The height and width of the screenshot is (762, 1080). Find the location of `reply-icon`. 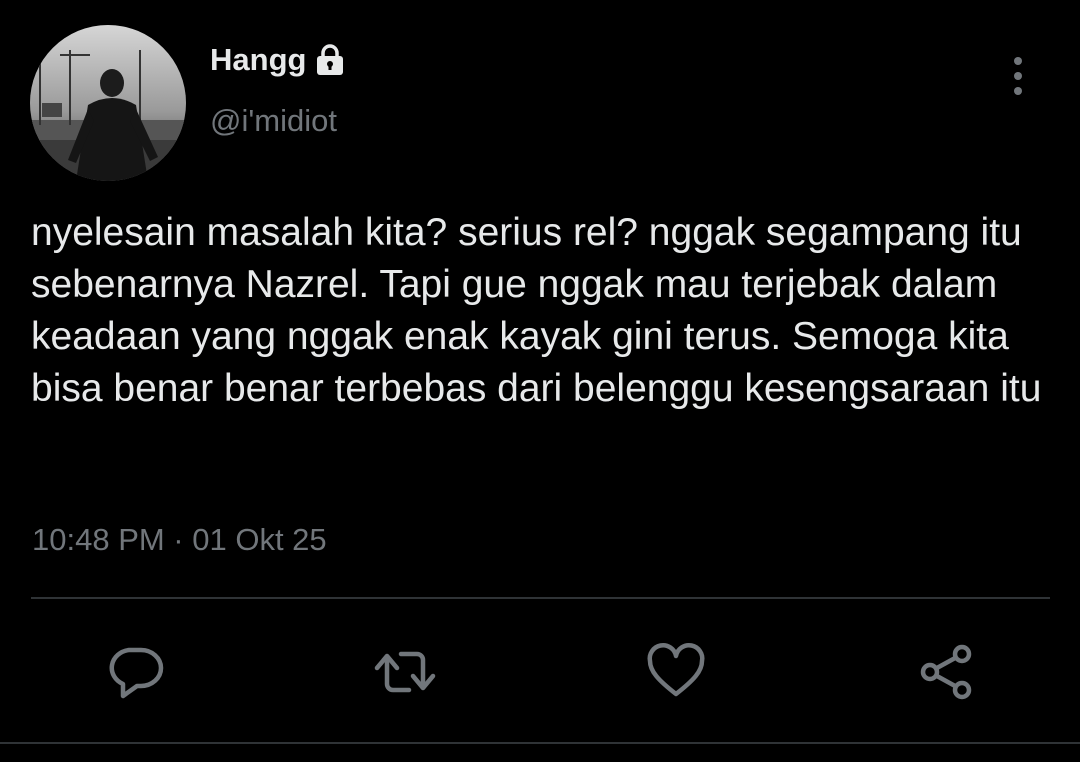

reply-icon is located at coordinates (136, 673).